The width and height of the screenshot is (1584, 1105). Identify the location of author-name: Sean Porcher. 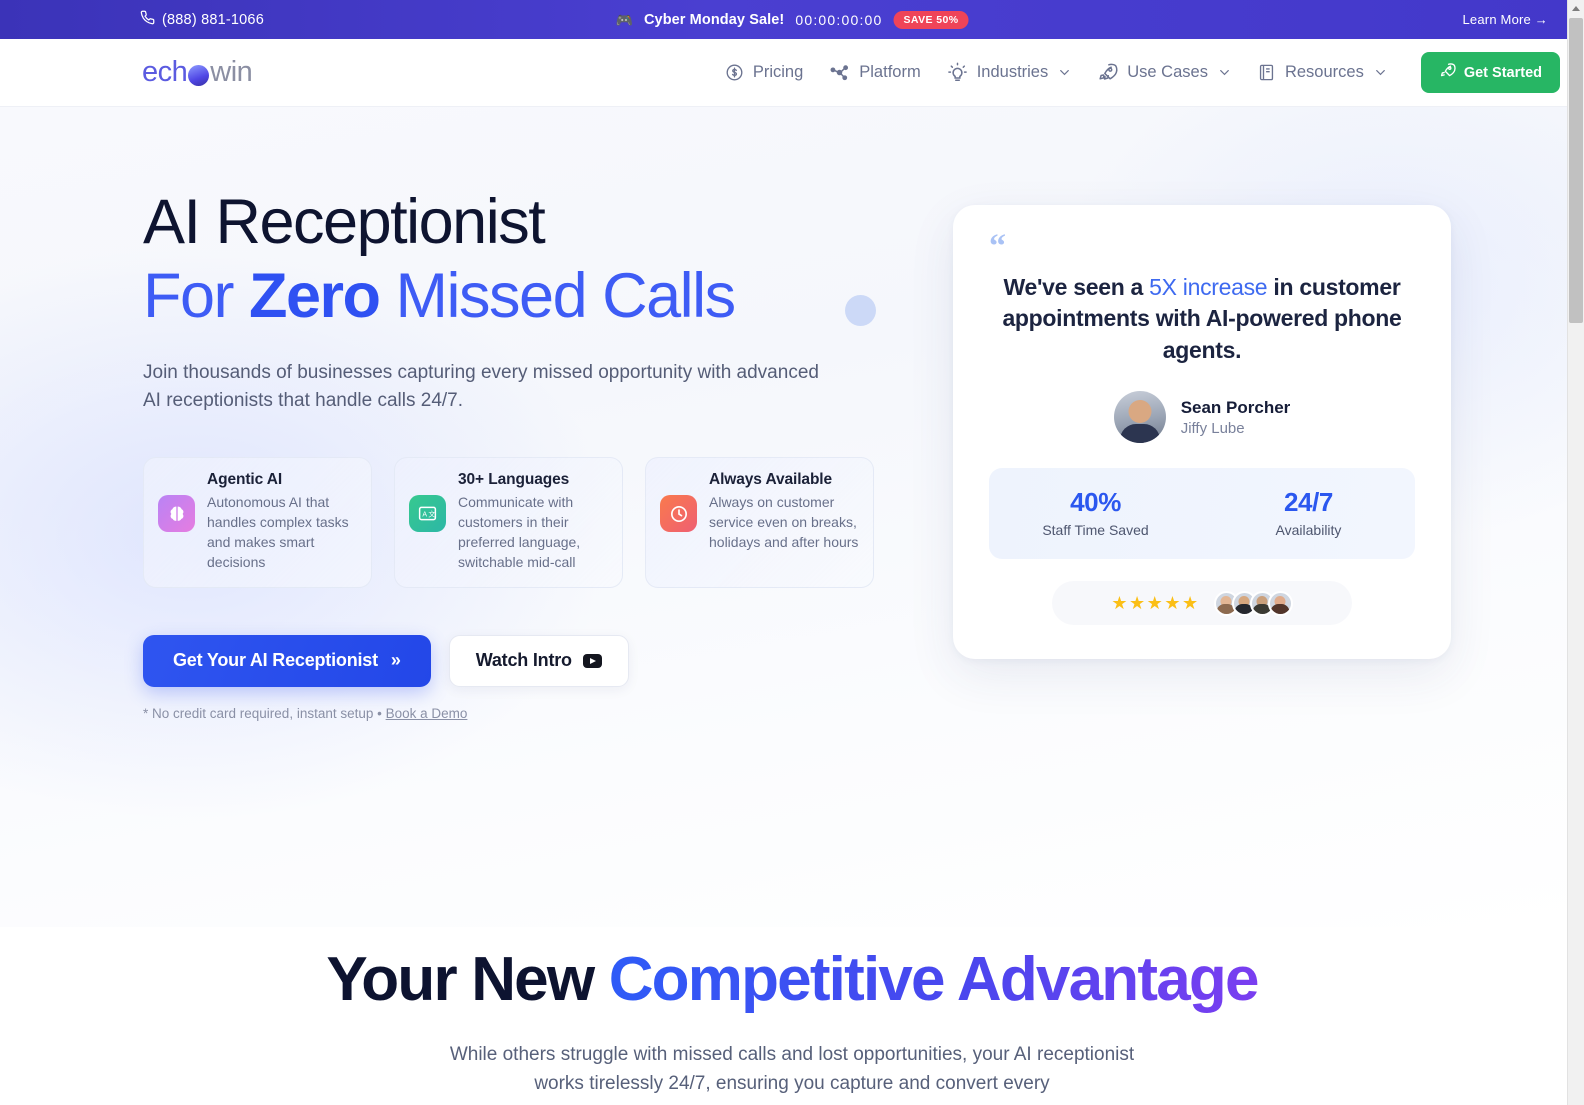
(1235, 407).